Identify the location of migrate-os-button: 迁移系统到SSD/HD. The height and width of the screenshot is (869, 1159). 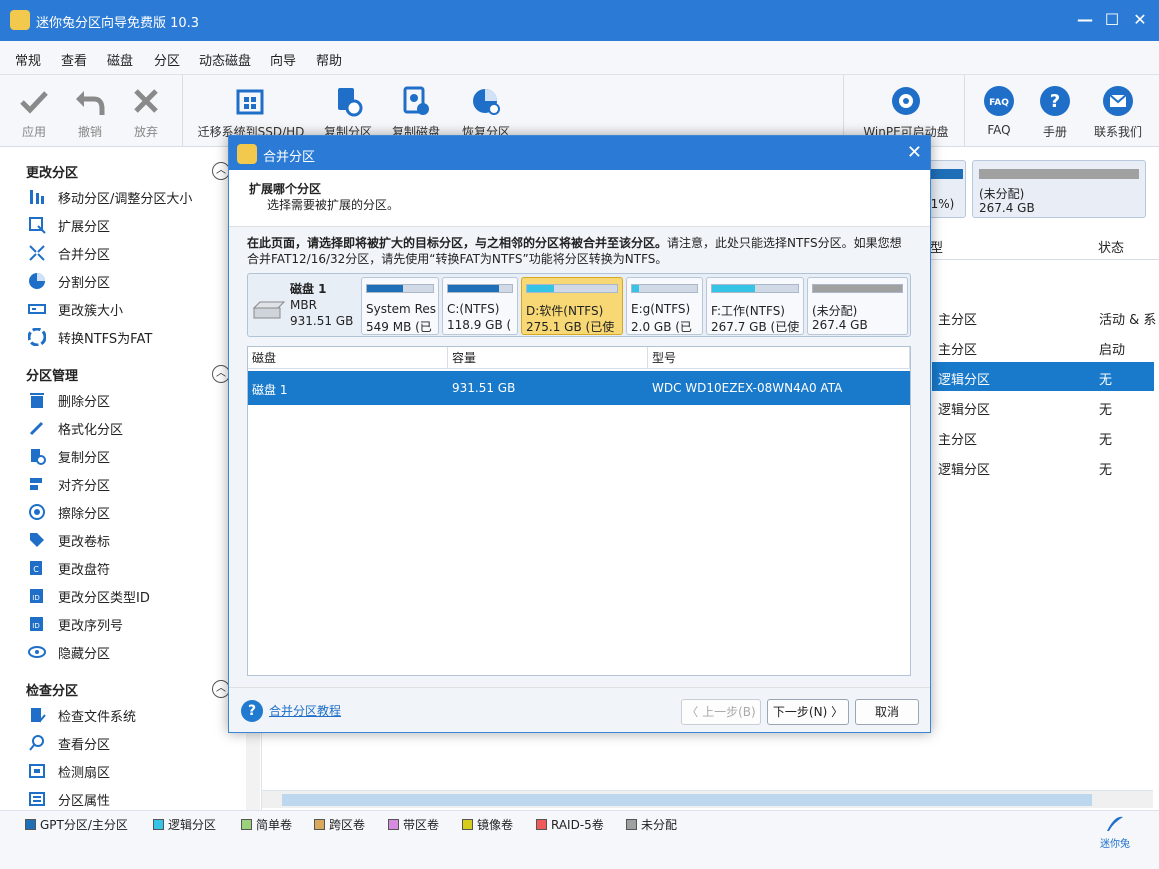
(251, 111).